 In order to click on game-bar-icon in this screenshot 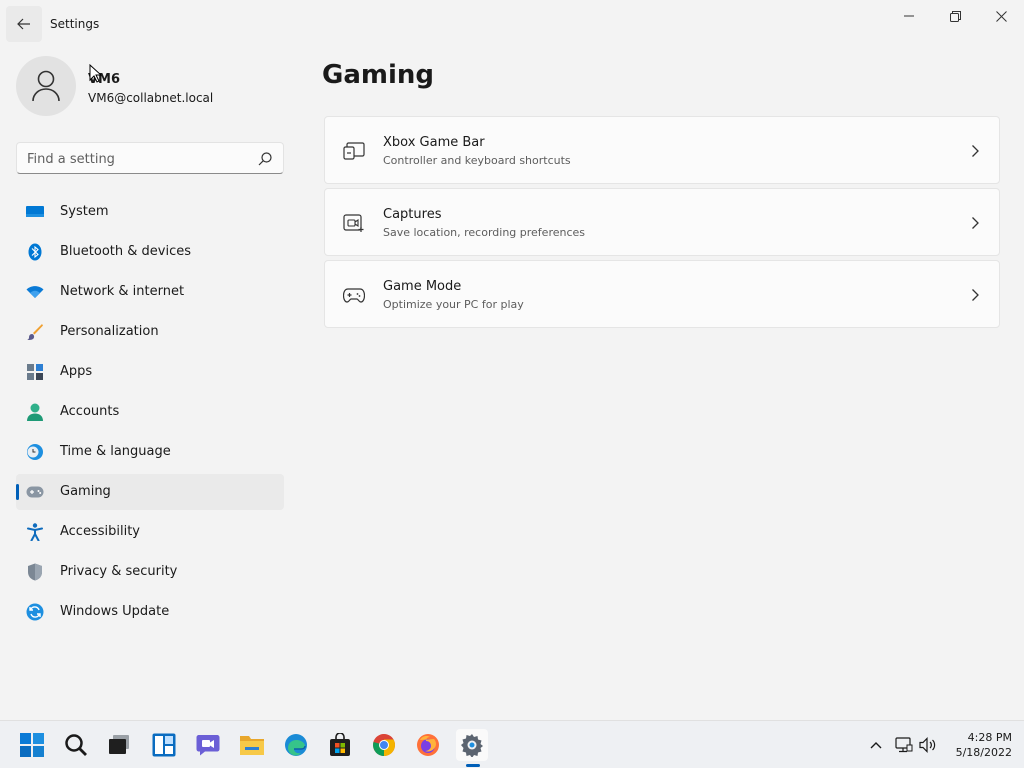, I will do `click(354, 151)`.